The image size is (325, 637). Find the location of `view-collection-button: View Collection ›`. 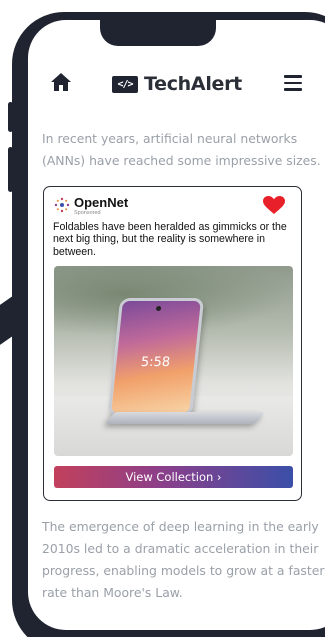

view-collection-button: View Collection › is located at coordinates (173, 477).